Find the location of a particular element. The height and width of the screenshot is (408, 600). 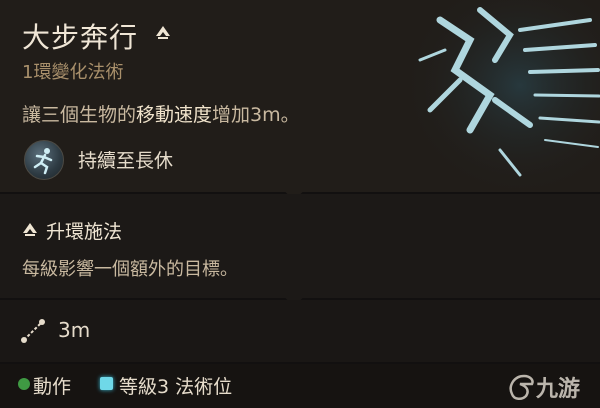

upcast-title: 升環施法 is located at coordinates (84, 232).